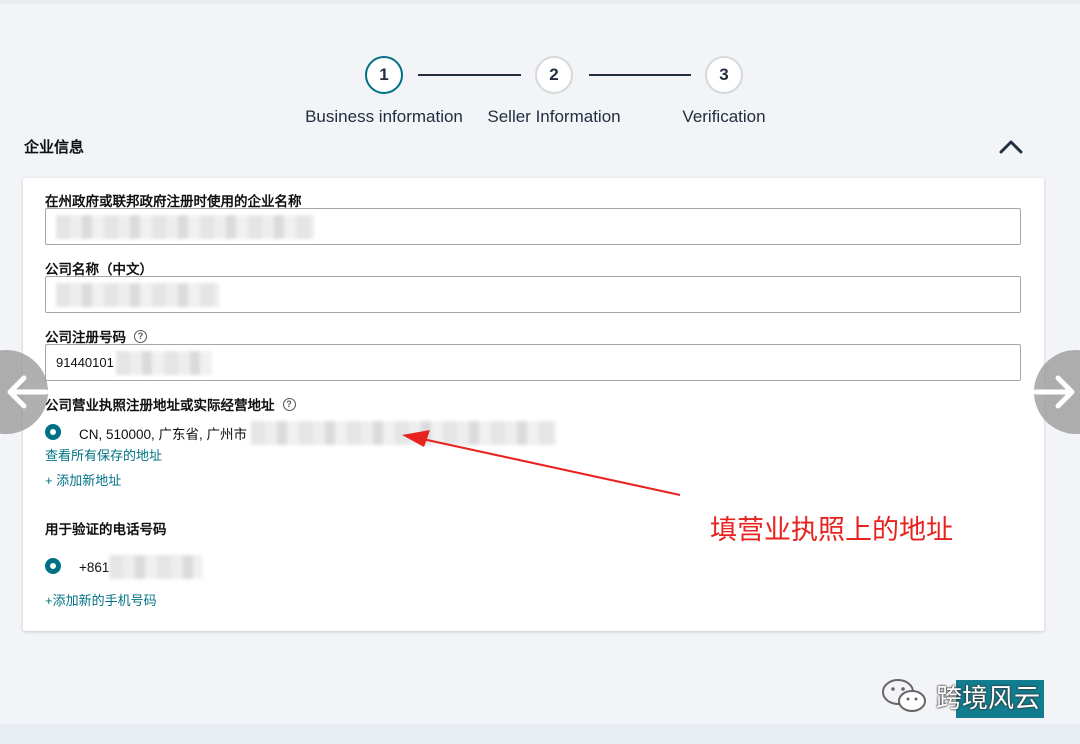 This screenshot has width=1080, height=744. Describe the element at coordinates (85, 362) in the screenshot. I see `registration-number-value: 91440101` at that location.